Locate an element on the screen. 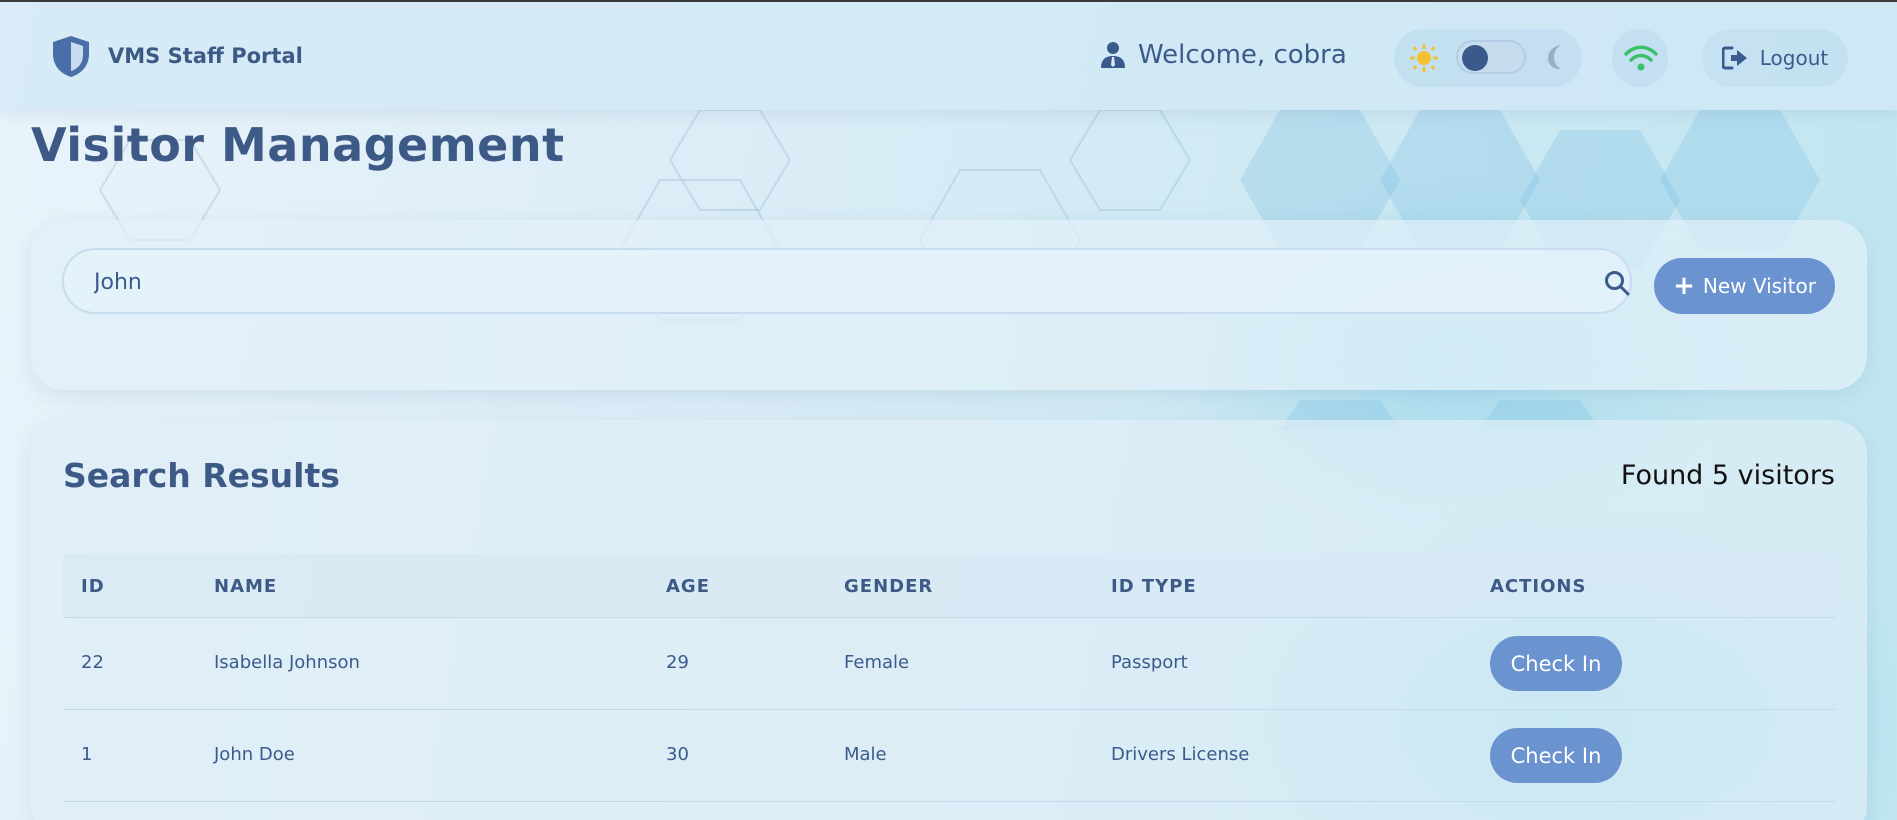  brand: VMS Staff Portal is located at coordinates (176, 56).